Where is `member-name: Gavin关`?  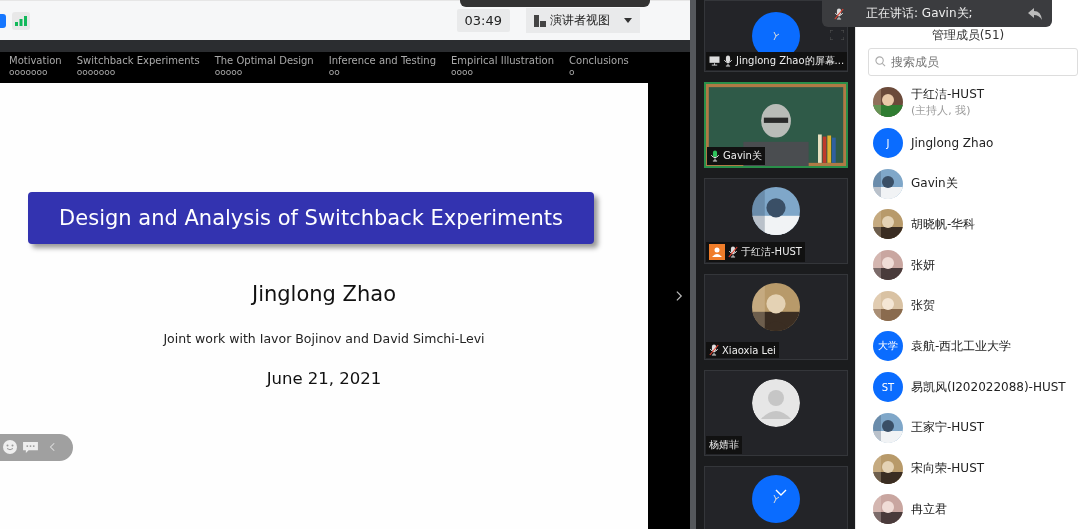 member-name: Gavin关 is located at coordinates (934, 184).